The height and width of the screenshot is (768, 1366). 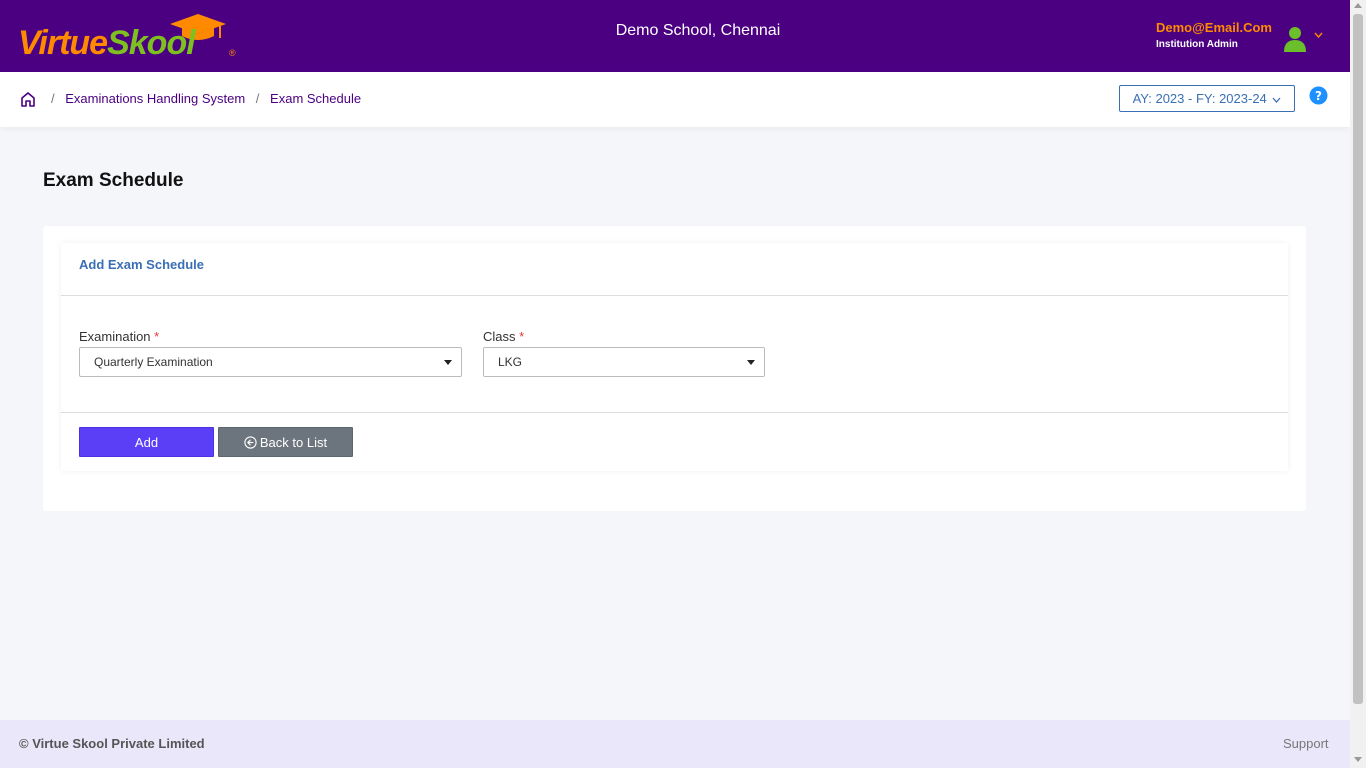 What do you see at coordinates (675, 744) in the screenshot?
I see `footer: © Virtue Skool Private Limited Support` at bounding box center [675, 744].